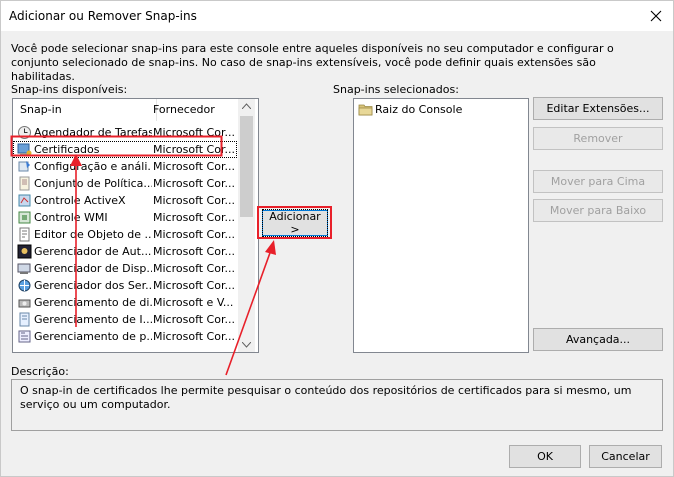 The image size is (674, 477). Describe the element at coordinates (294, 222) in the screenshot. I see `add-button-highlight-box` at that location.